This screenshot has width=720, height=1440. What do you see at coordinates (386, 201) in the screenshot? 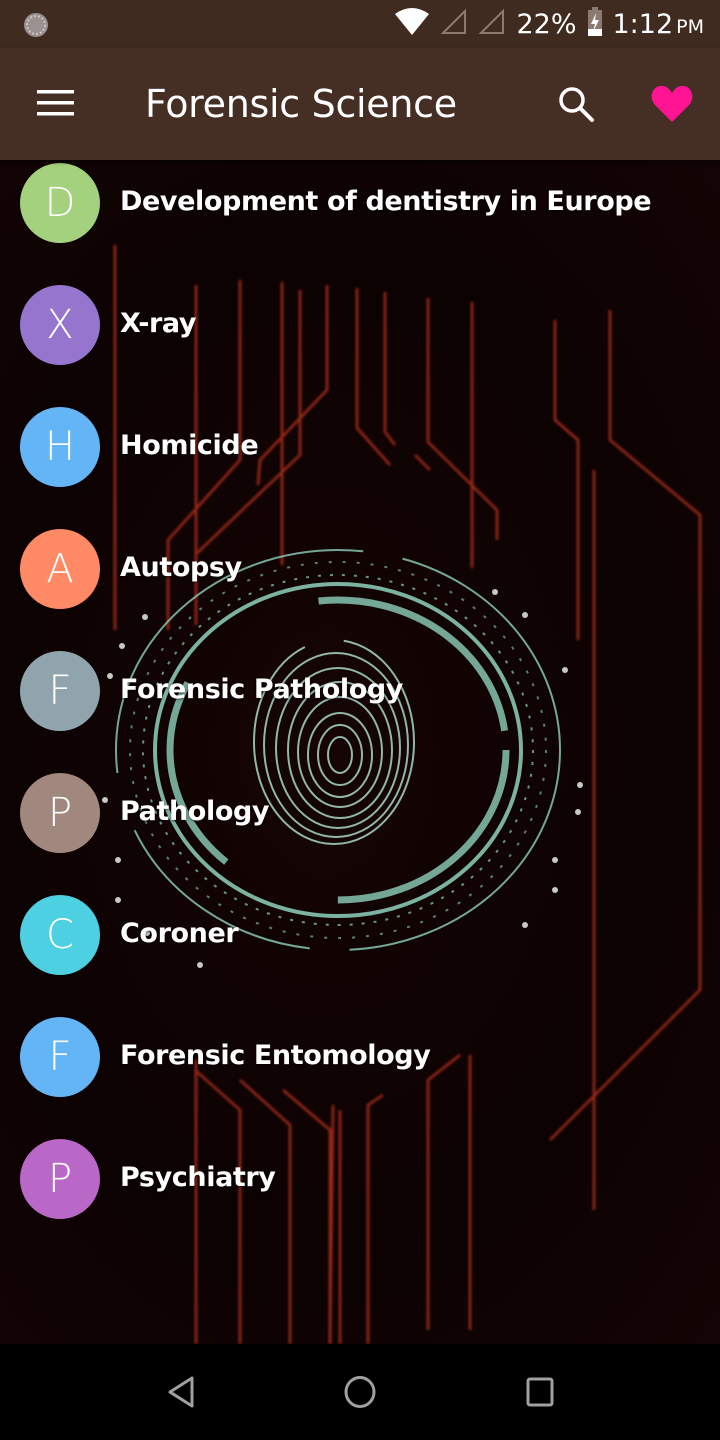
I see `topic-label: Development of dentistry in Europe` at bounding box center [386, 201].